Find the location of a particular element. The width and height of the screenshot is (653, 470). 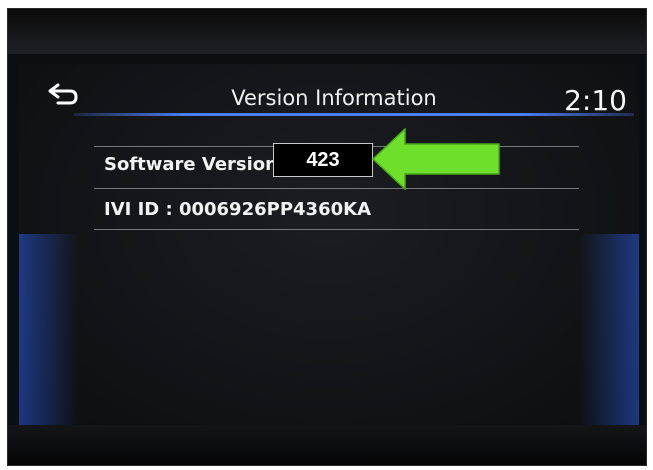

ivi-id-row: IVI ID : 0006926PP4360KA is located at coordinates (336, 209).